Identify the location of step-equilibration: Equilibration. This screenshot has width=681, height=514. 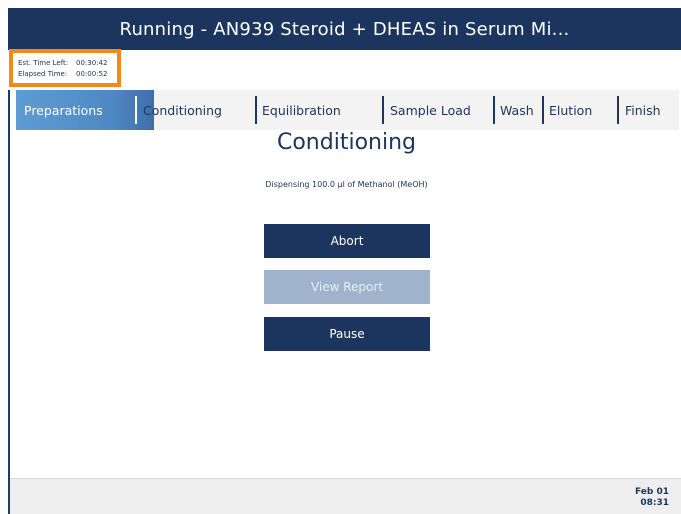
(301, 110).